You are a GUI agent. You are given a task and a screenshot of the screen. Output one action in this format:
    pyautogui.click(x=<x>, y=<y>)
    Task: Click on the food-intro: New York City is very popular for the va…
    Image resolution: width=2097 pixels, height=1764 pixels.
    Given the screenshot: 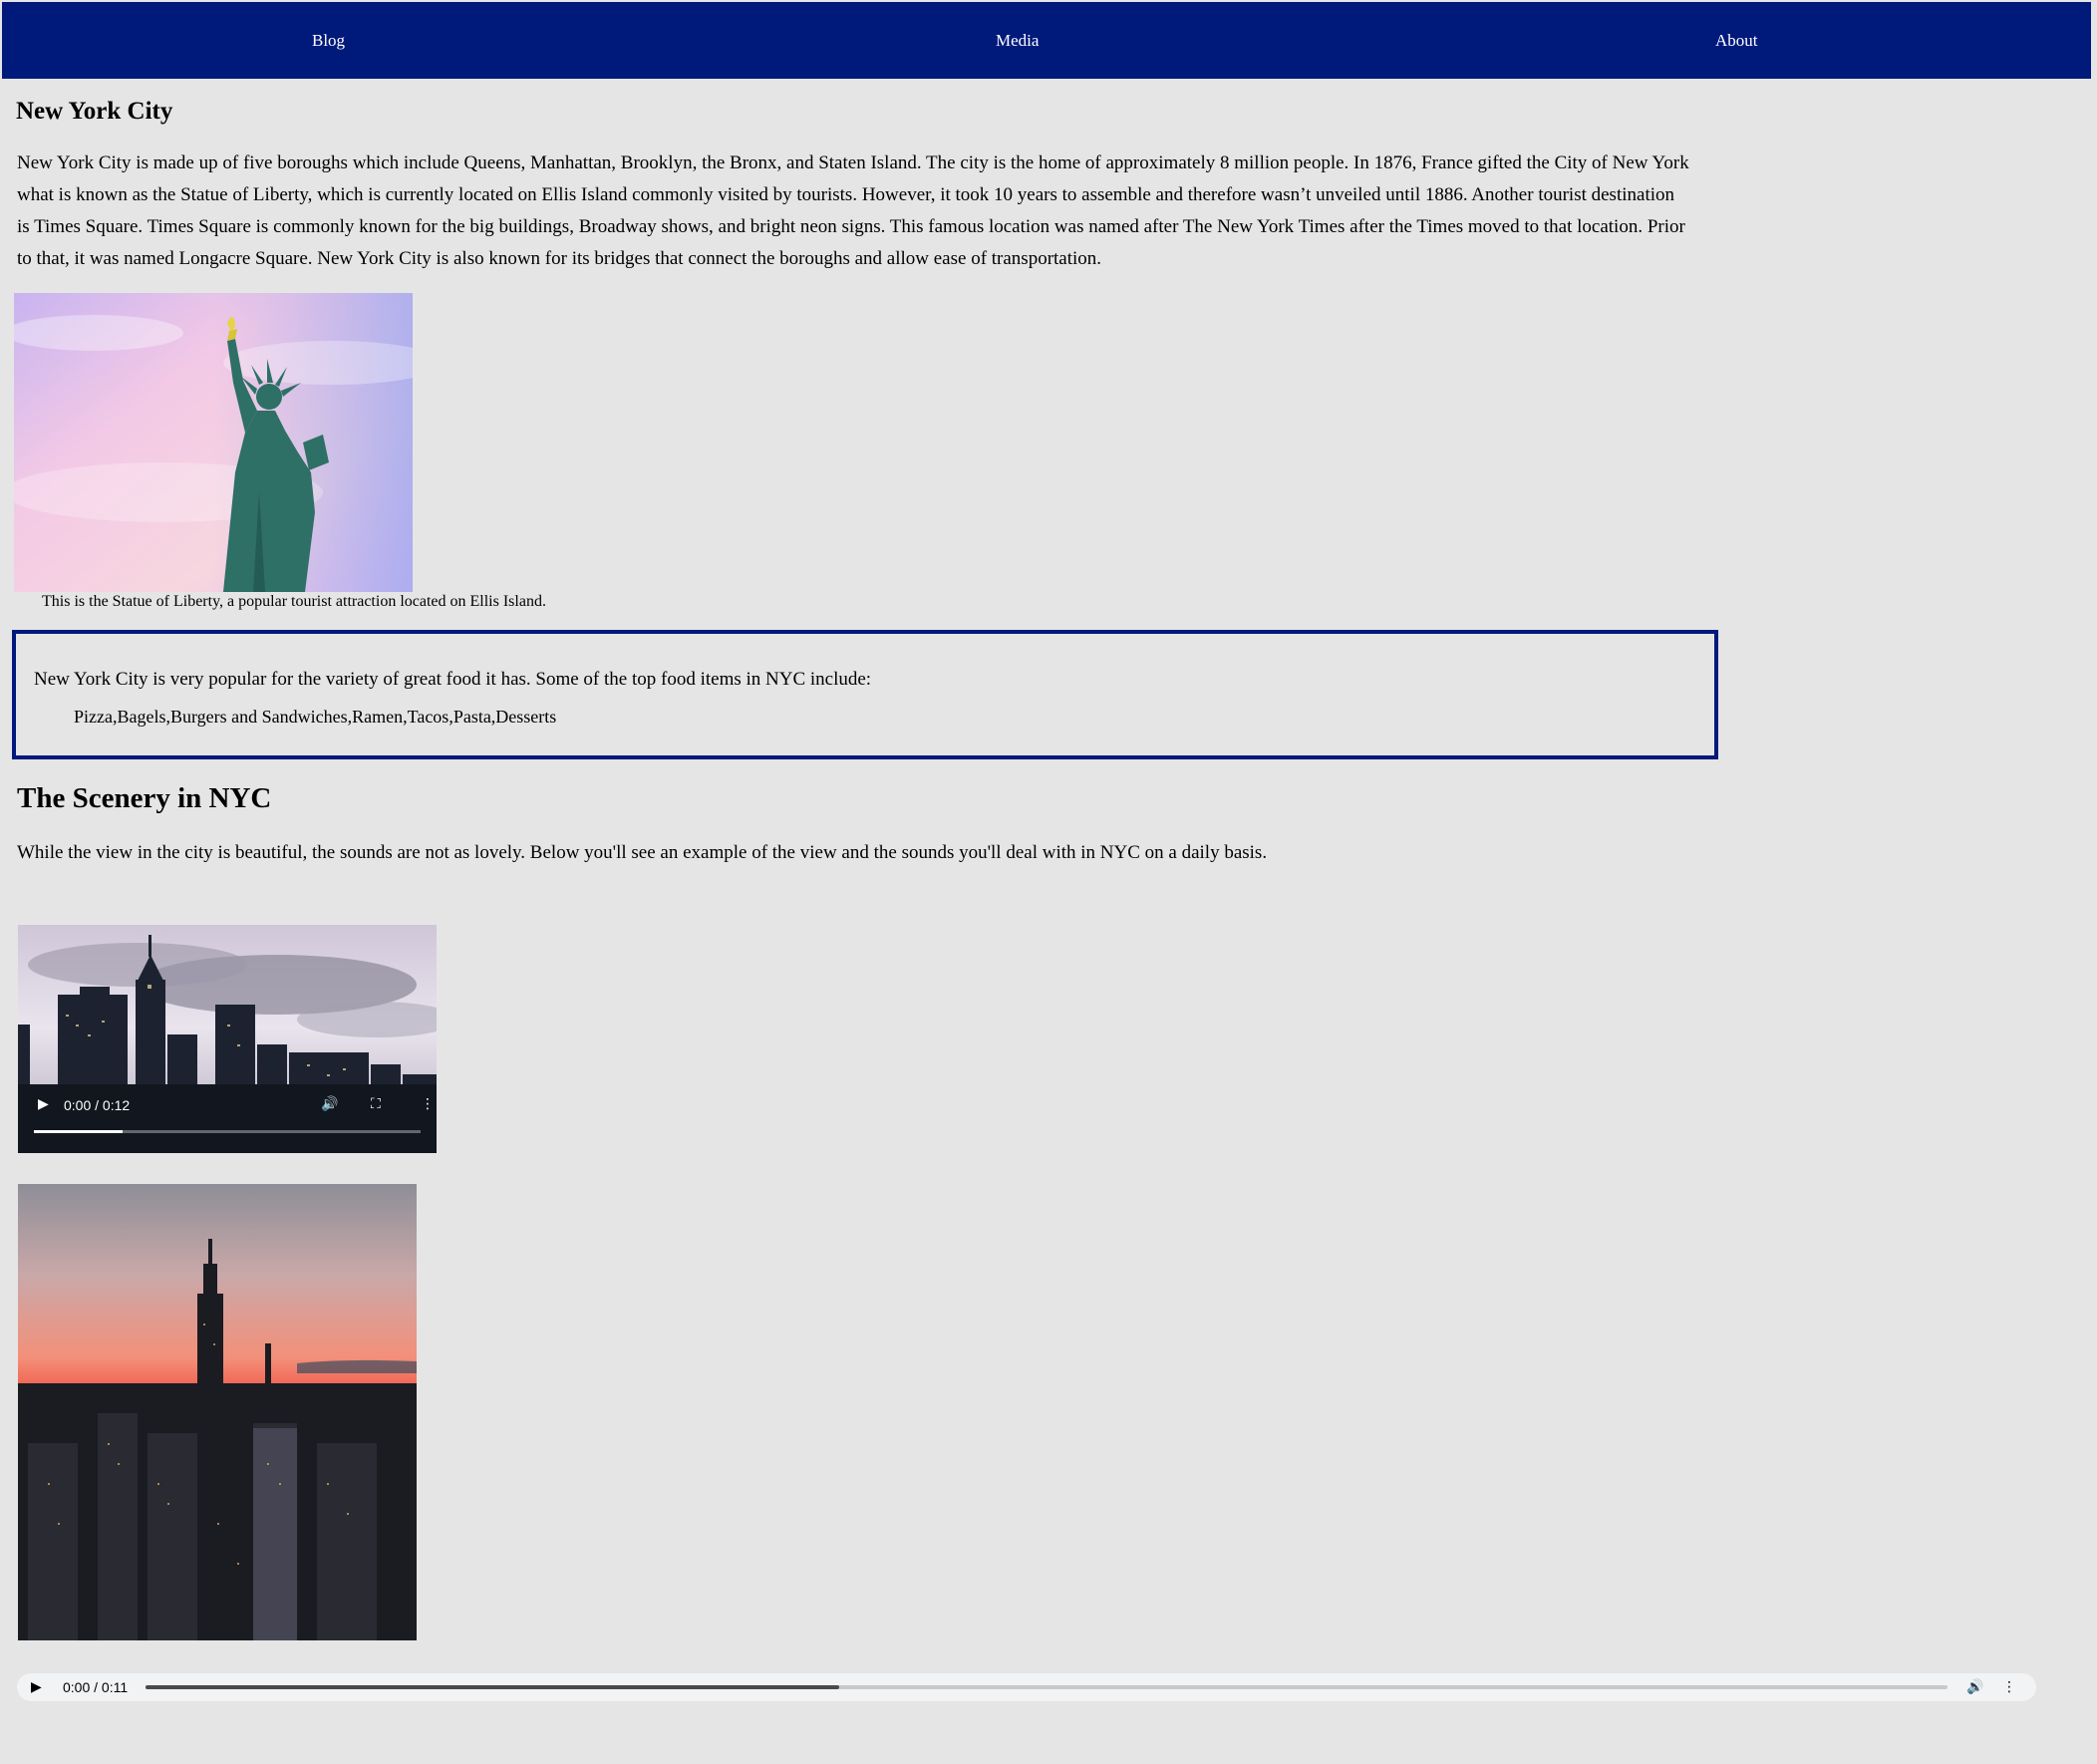 What is the action you would take?
    pyautogui.click(x=453, y=679)
    